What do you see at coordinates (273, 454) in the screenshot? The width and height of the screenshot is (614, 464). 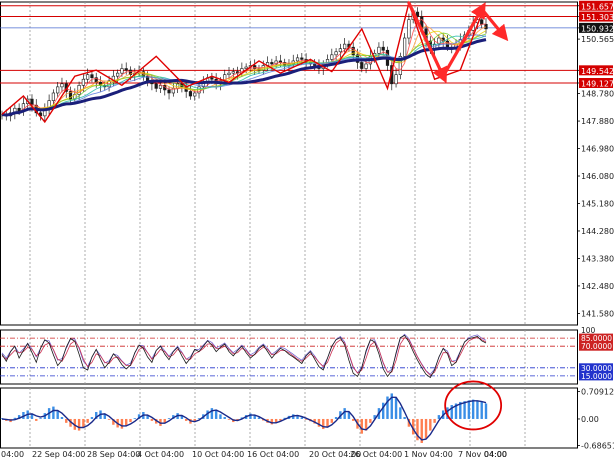 I see `time-axis-label: 16 Oct 04:00` at bounding box center [273, 454].